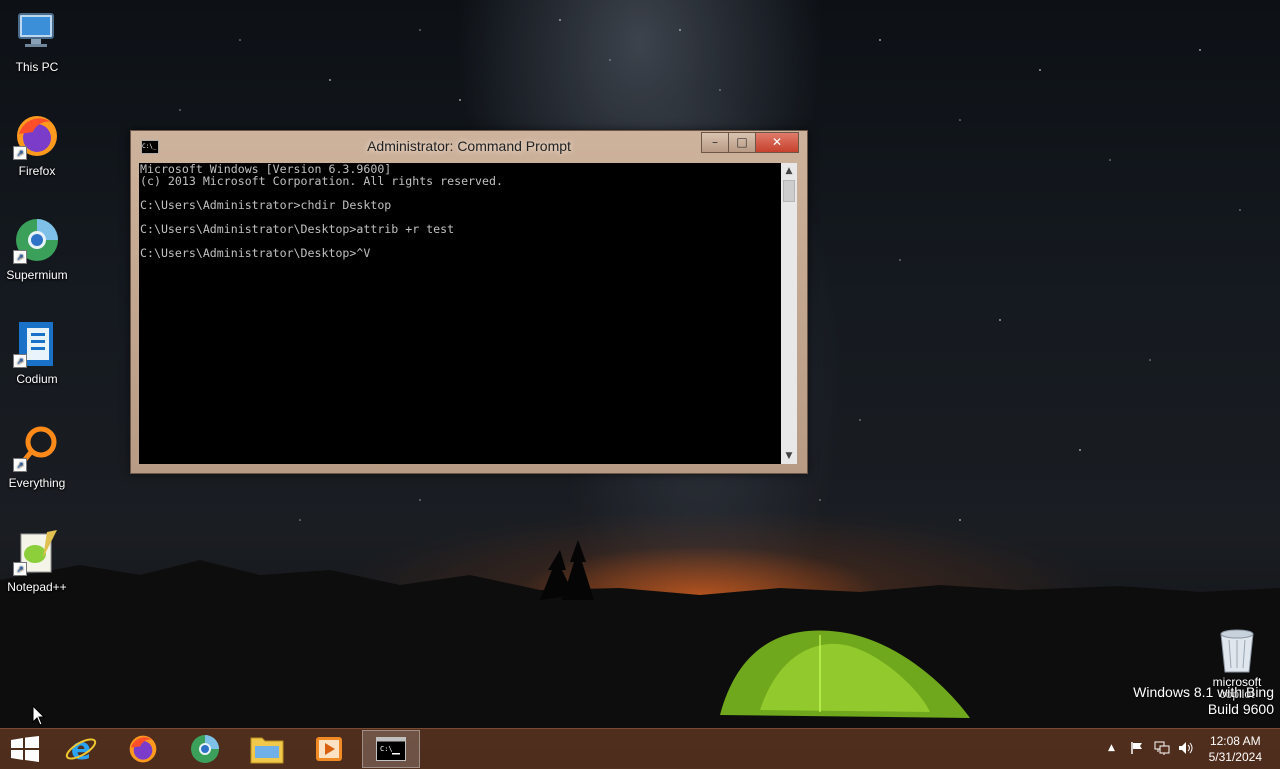 Image resolution: width=1280 pixels, height=769 pixels. What do you see at coordinates (37, 240) in the screenshot?
I see `supermium-icon: ↗` at bounding box center [37, 240].